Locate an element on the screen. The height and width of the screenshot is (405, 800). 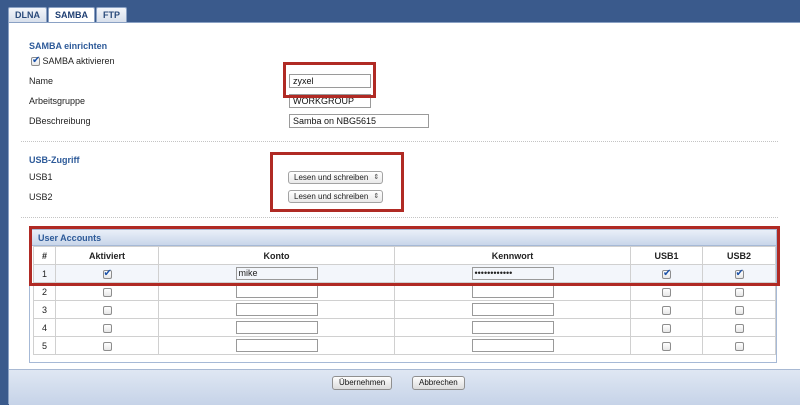
table-row: 3 is located at coordinates (404, 309).